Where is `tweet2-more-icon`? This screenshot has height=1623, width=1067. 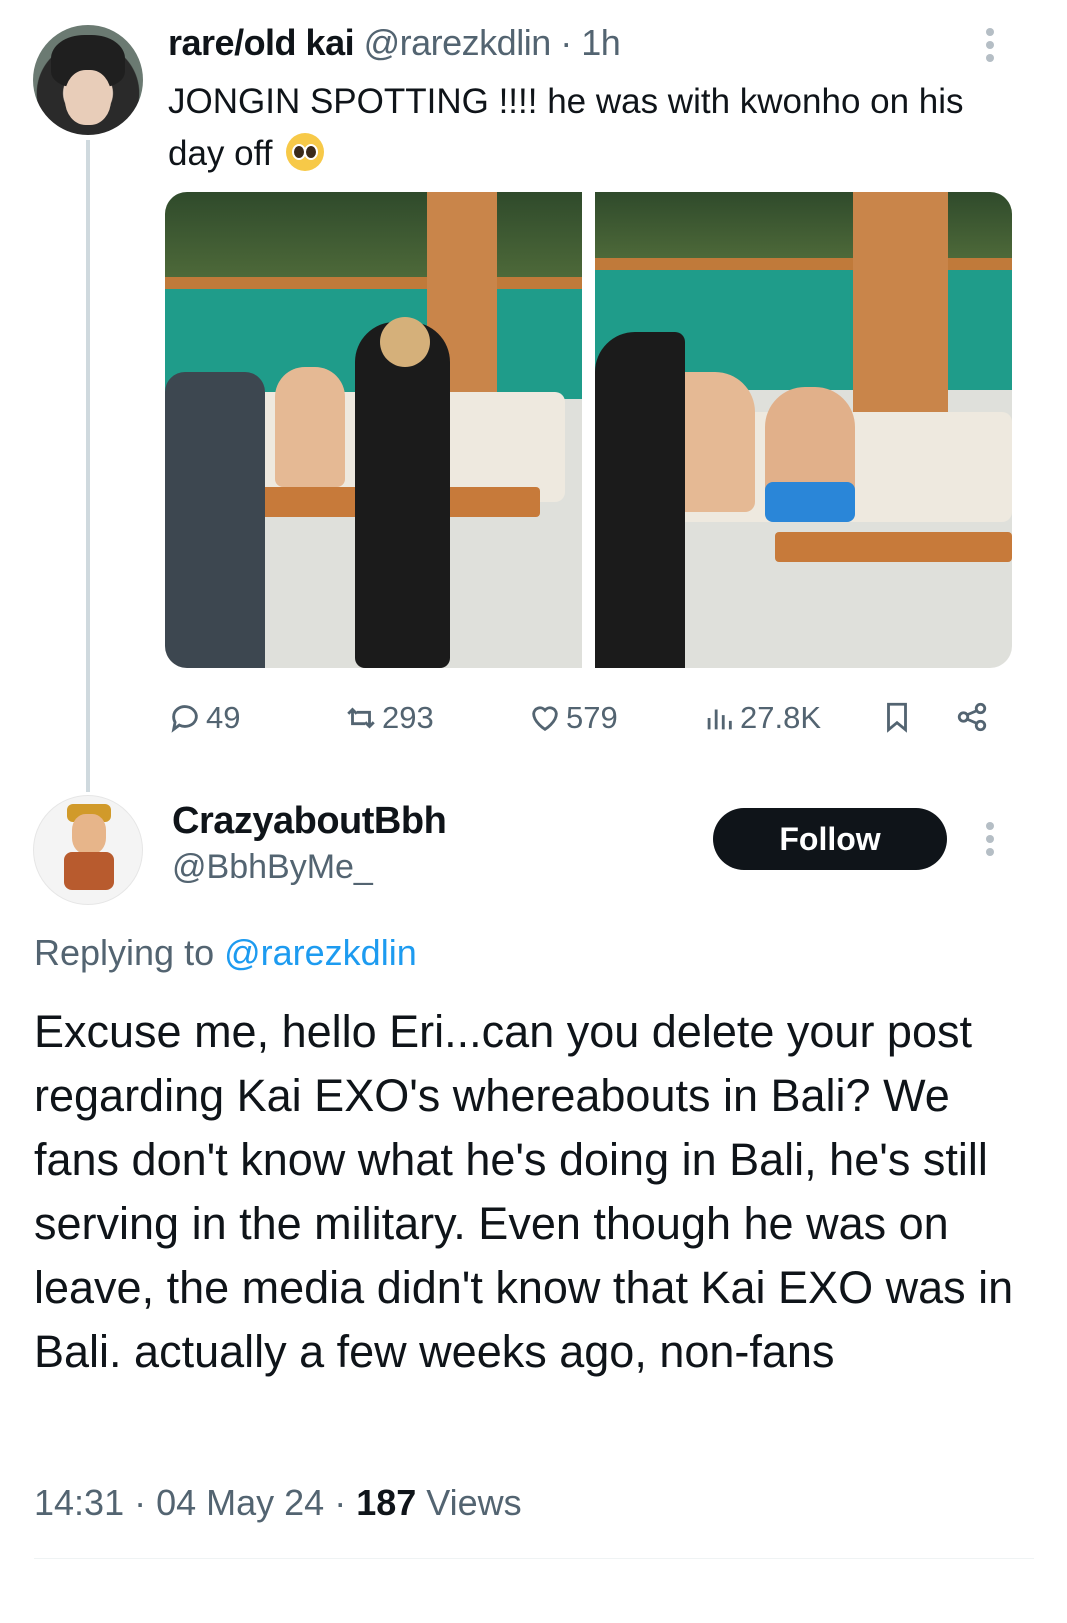 tweet2-more-icon is located at coordinates (990, 842).